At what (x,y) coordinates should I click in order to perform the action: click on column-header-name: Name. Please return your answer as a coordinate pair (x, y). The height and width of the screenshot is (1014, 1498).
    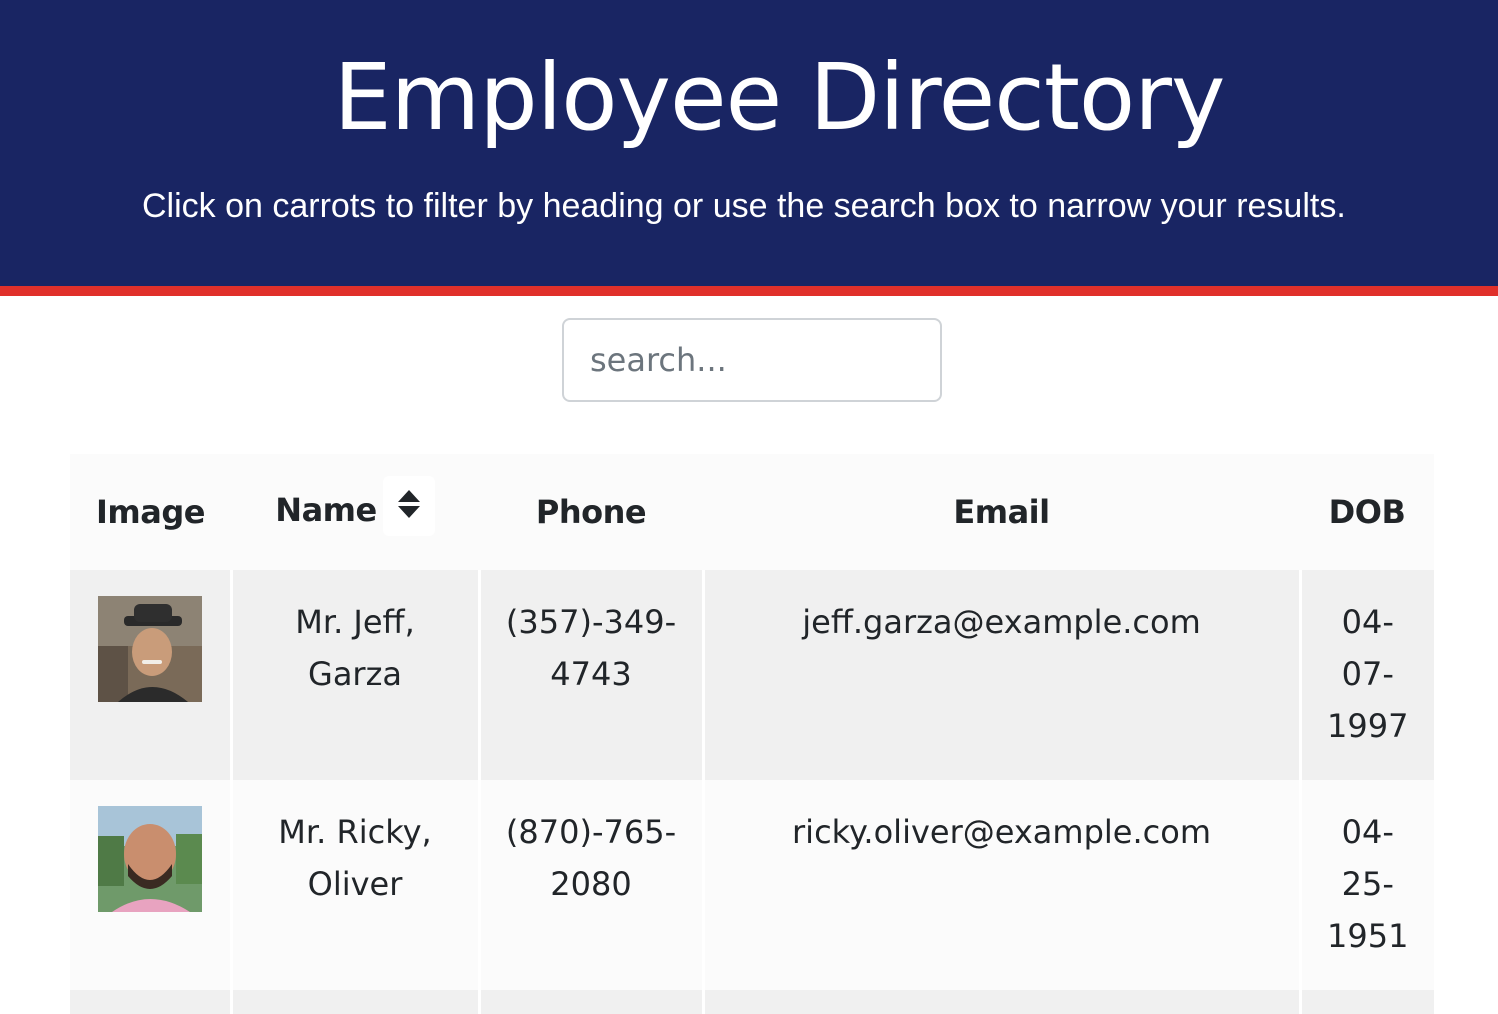
    Looking at the image, I should click on (355, 512).